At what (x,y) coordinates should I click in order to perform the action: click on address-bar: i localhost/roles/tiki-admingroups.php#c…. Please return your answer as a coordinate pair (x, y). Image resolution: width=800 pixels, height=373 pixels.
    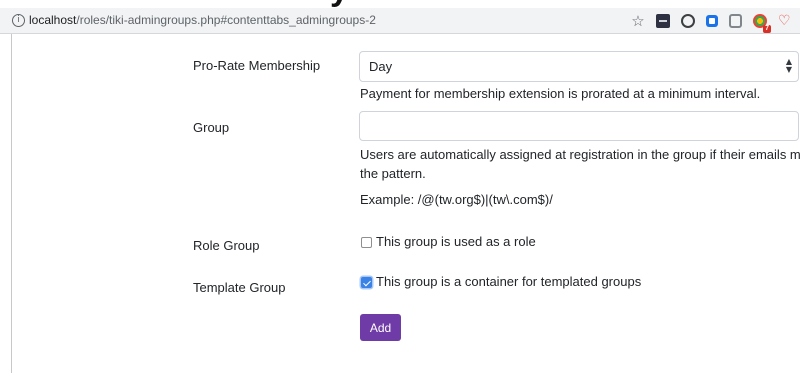
    Looking at the image, I should click on (400, 21).